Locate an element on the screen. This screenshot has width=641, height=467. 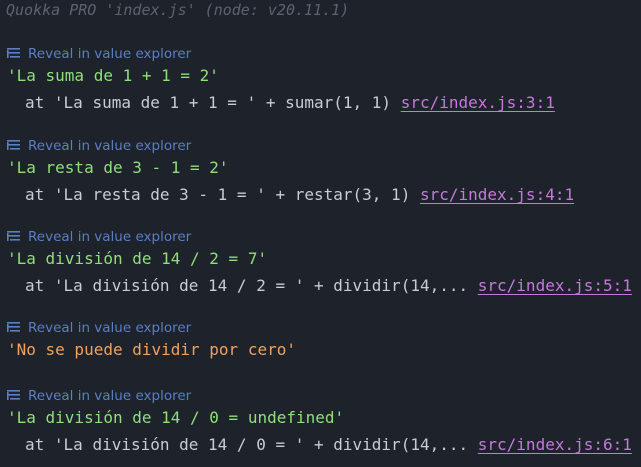
log-value: 'La división de 14 / 0 = undefined' is located at coordinates (176, 417).